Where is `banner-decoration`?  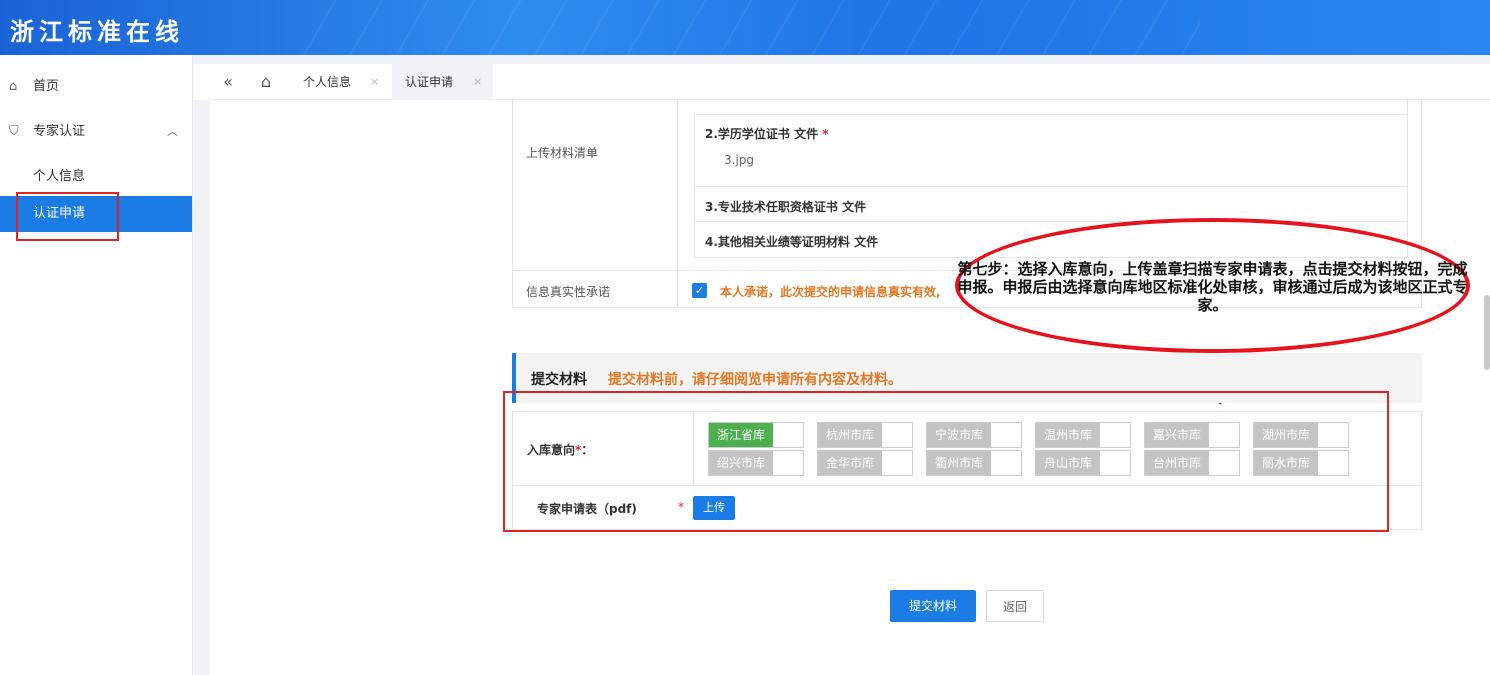
banner-decoration is located at coordinates (750, 27).